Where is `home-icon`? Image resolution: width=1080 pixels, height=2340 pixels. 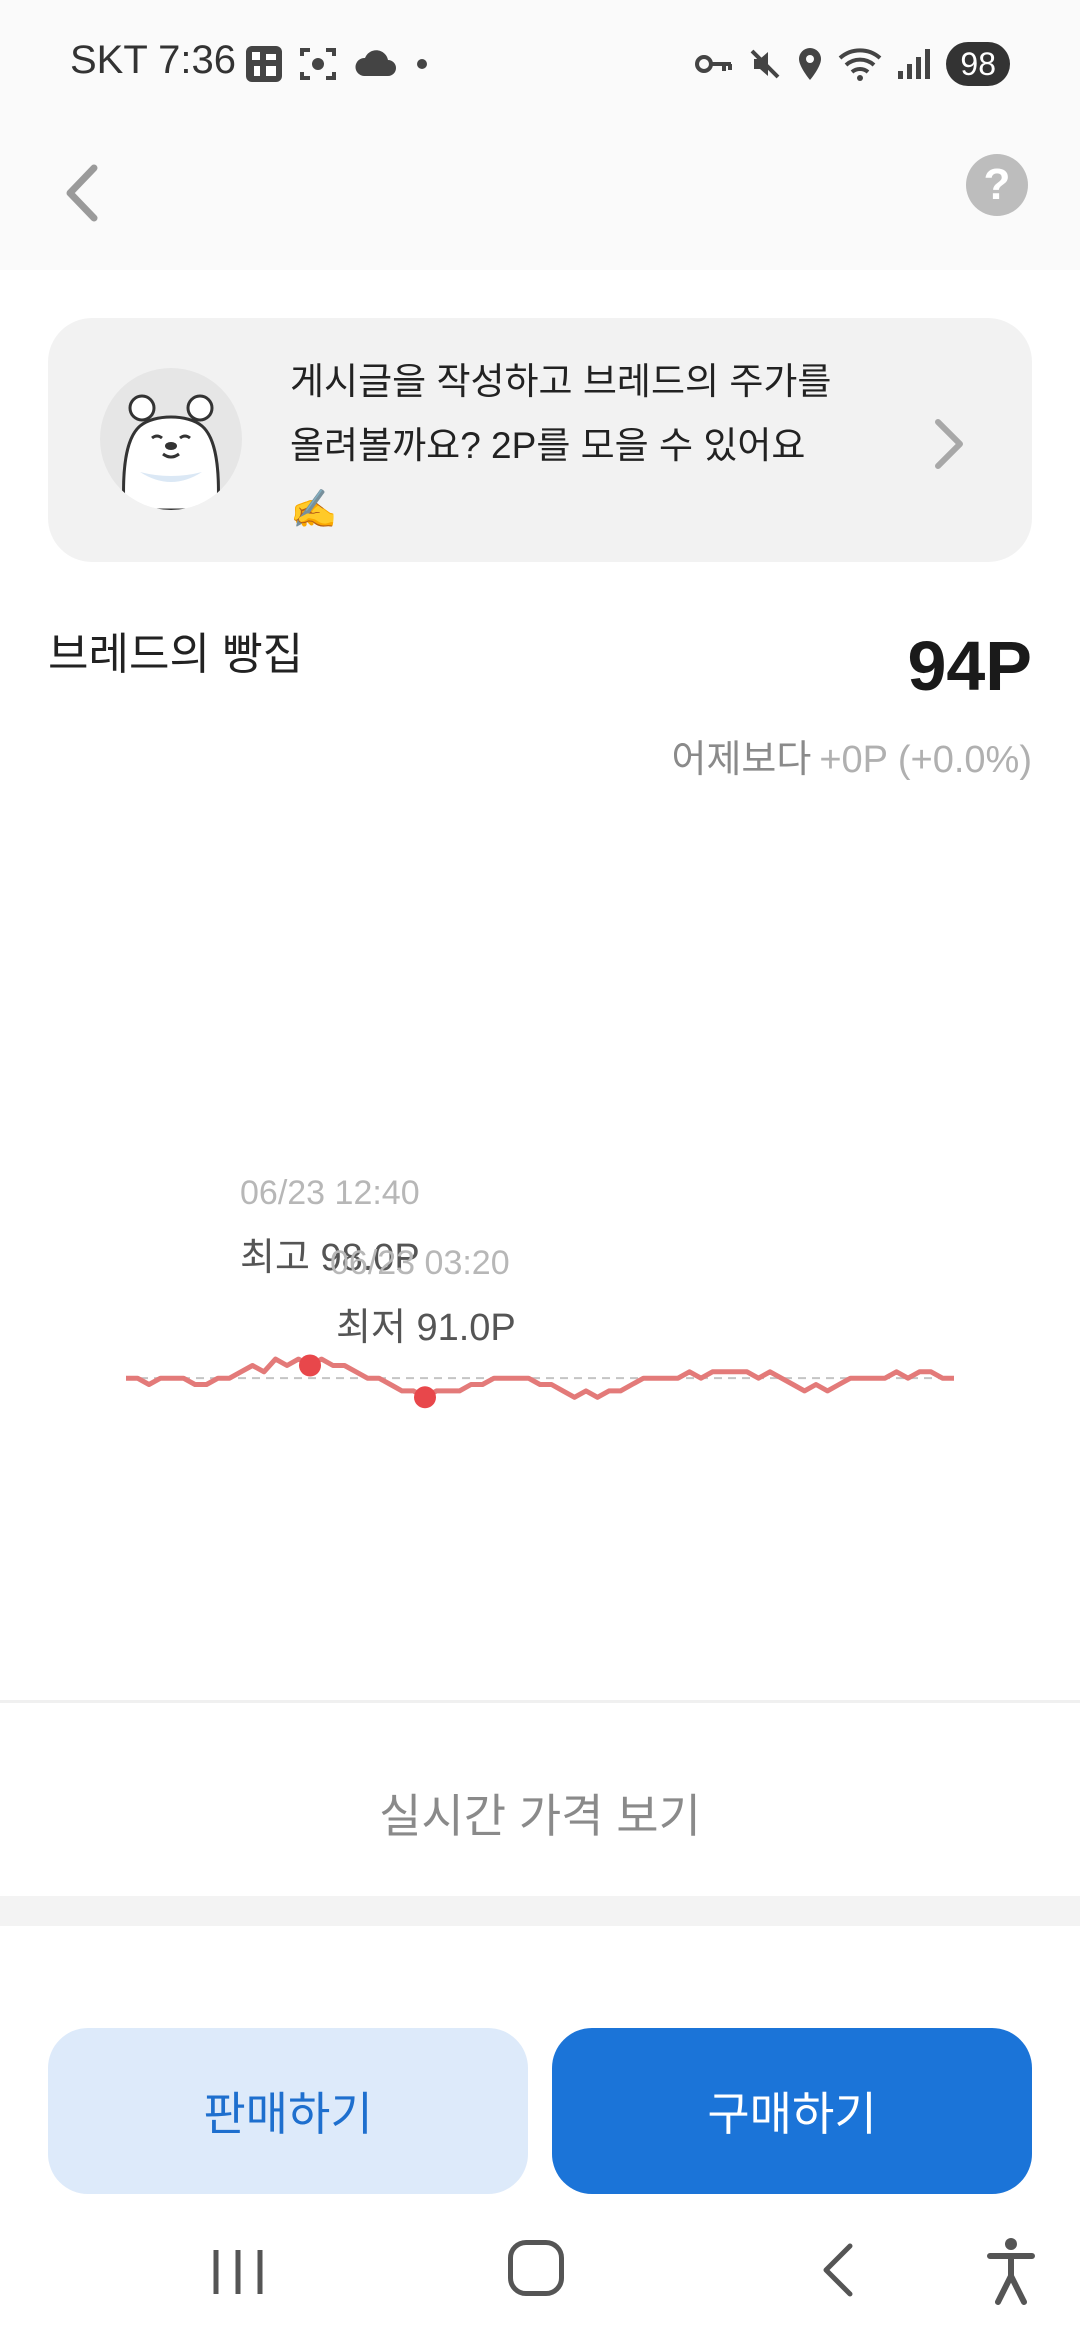 home-icon is located at coordinates (536, 2268).